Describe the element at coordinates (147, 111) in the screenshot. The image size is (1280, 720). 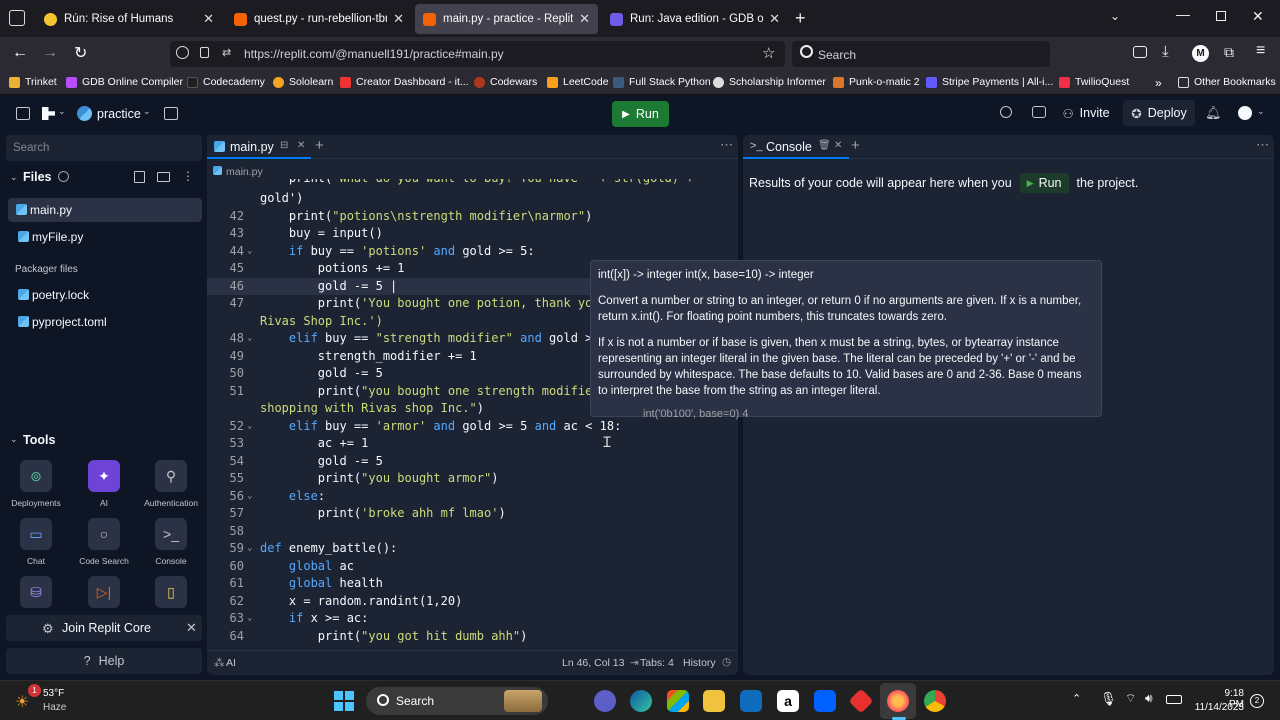
I see `project-chevron-icon: ⌄` at that location.